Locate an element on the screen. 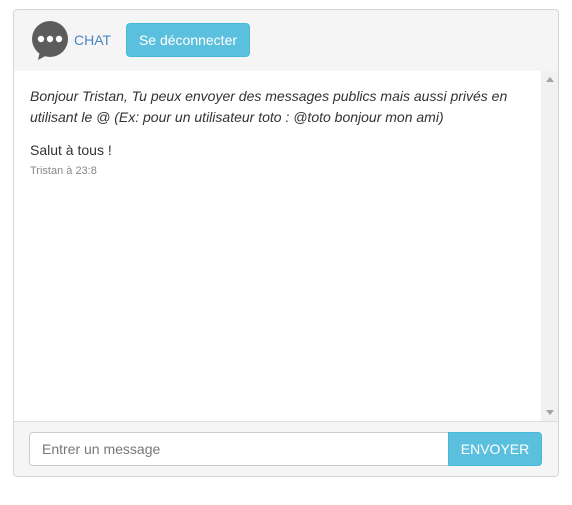 This screenshot has height=505, width=572. send-button: ENVOYER is located at coordinates (495, 449).